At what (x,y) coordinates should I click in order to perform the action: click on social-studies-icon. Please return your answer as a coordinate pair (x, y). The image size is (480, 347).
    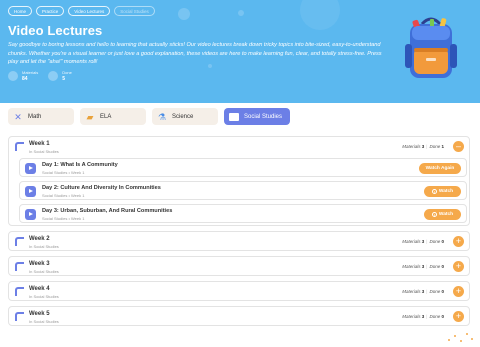
    Looking at the image, I should click on (234, 116).